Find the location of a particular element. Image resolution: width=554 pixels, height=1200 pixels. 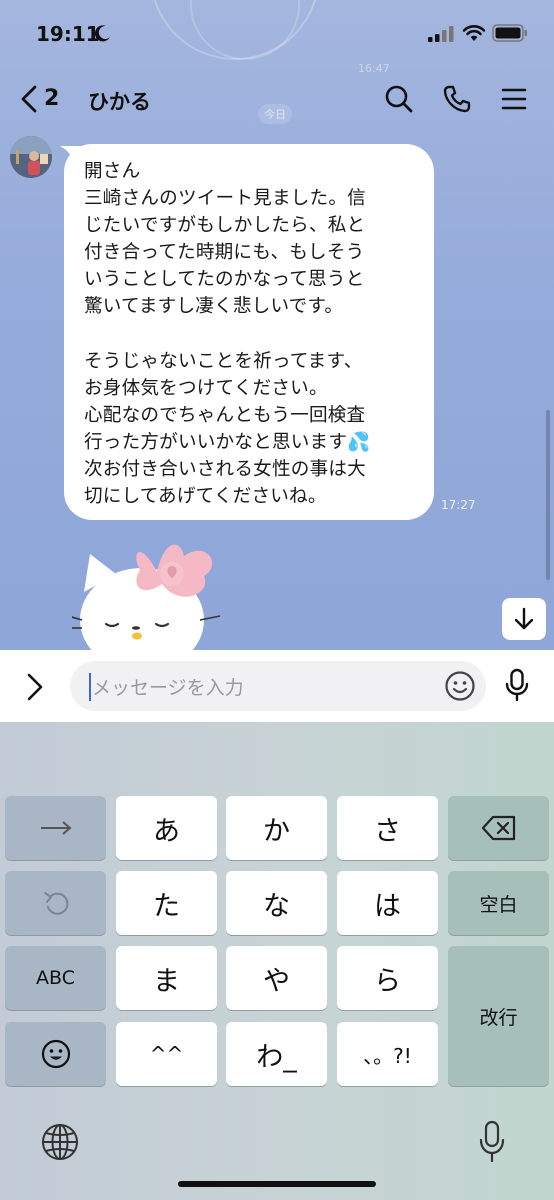

arrow-right-icon is located at coordinates (56, 828).